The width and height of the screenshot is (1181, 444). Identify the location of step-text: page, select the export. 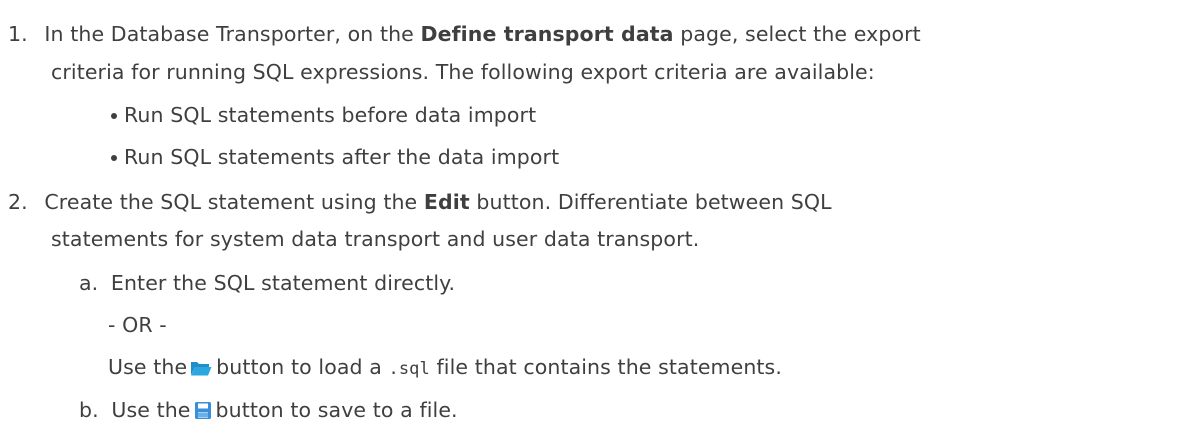
(797, 34).